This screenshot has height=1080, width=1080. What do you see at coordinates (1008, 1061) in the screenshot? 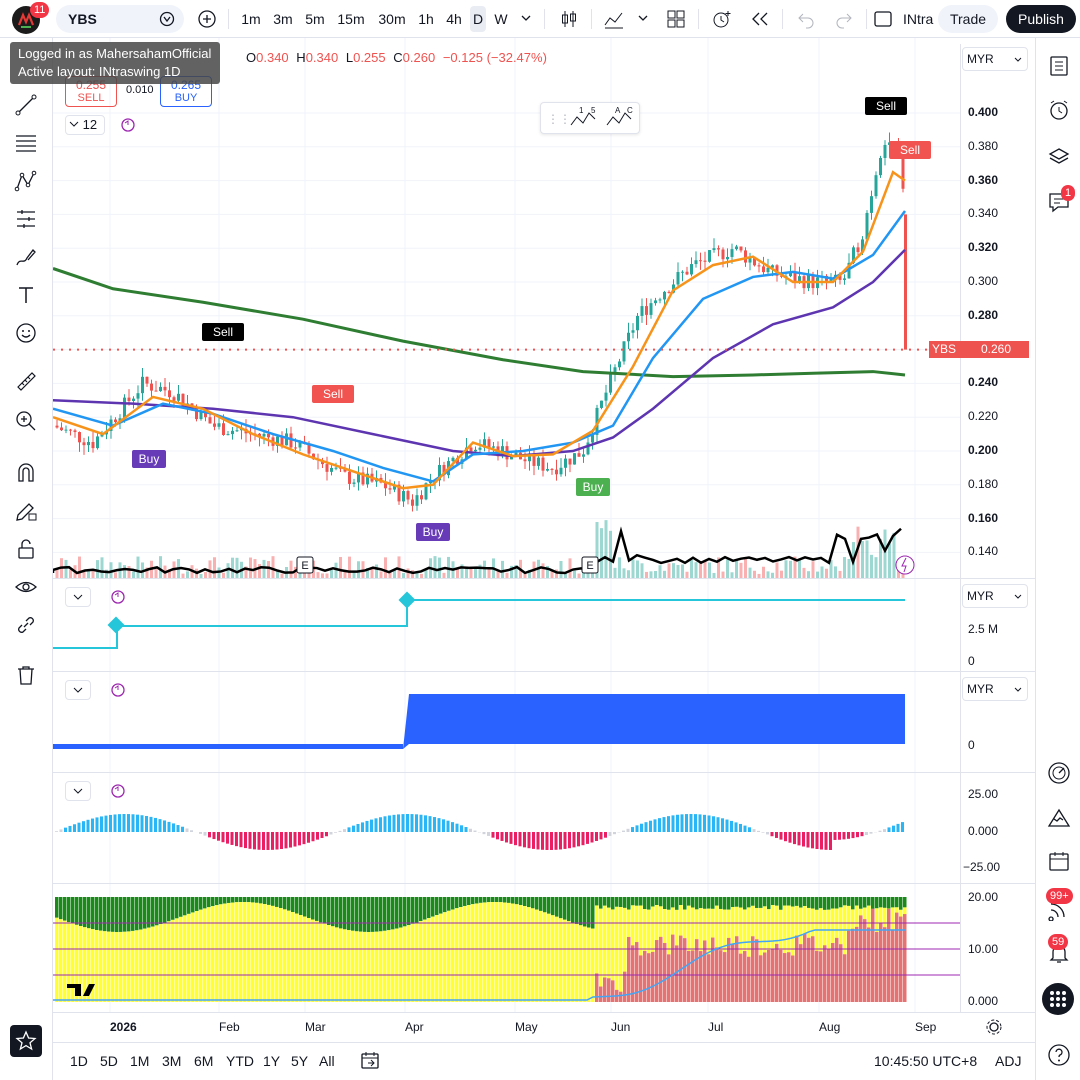
I see `adj-toggle: ADJ` at bounding box center [1008, 1061].